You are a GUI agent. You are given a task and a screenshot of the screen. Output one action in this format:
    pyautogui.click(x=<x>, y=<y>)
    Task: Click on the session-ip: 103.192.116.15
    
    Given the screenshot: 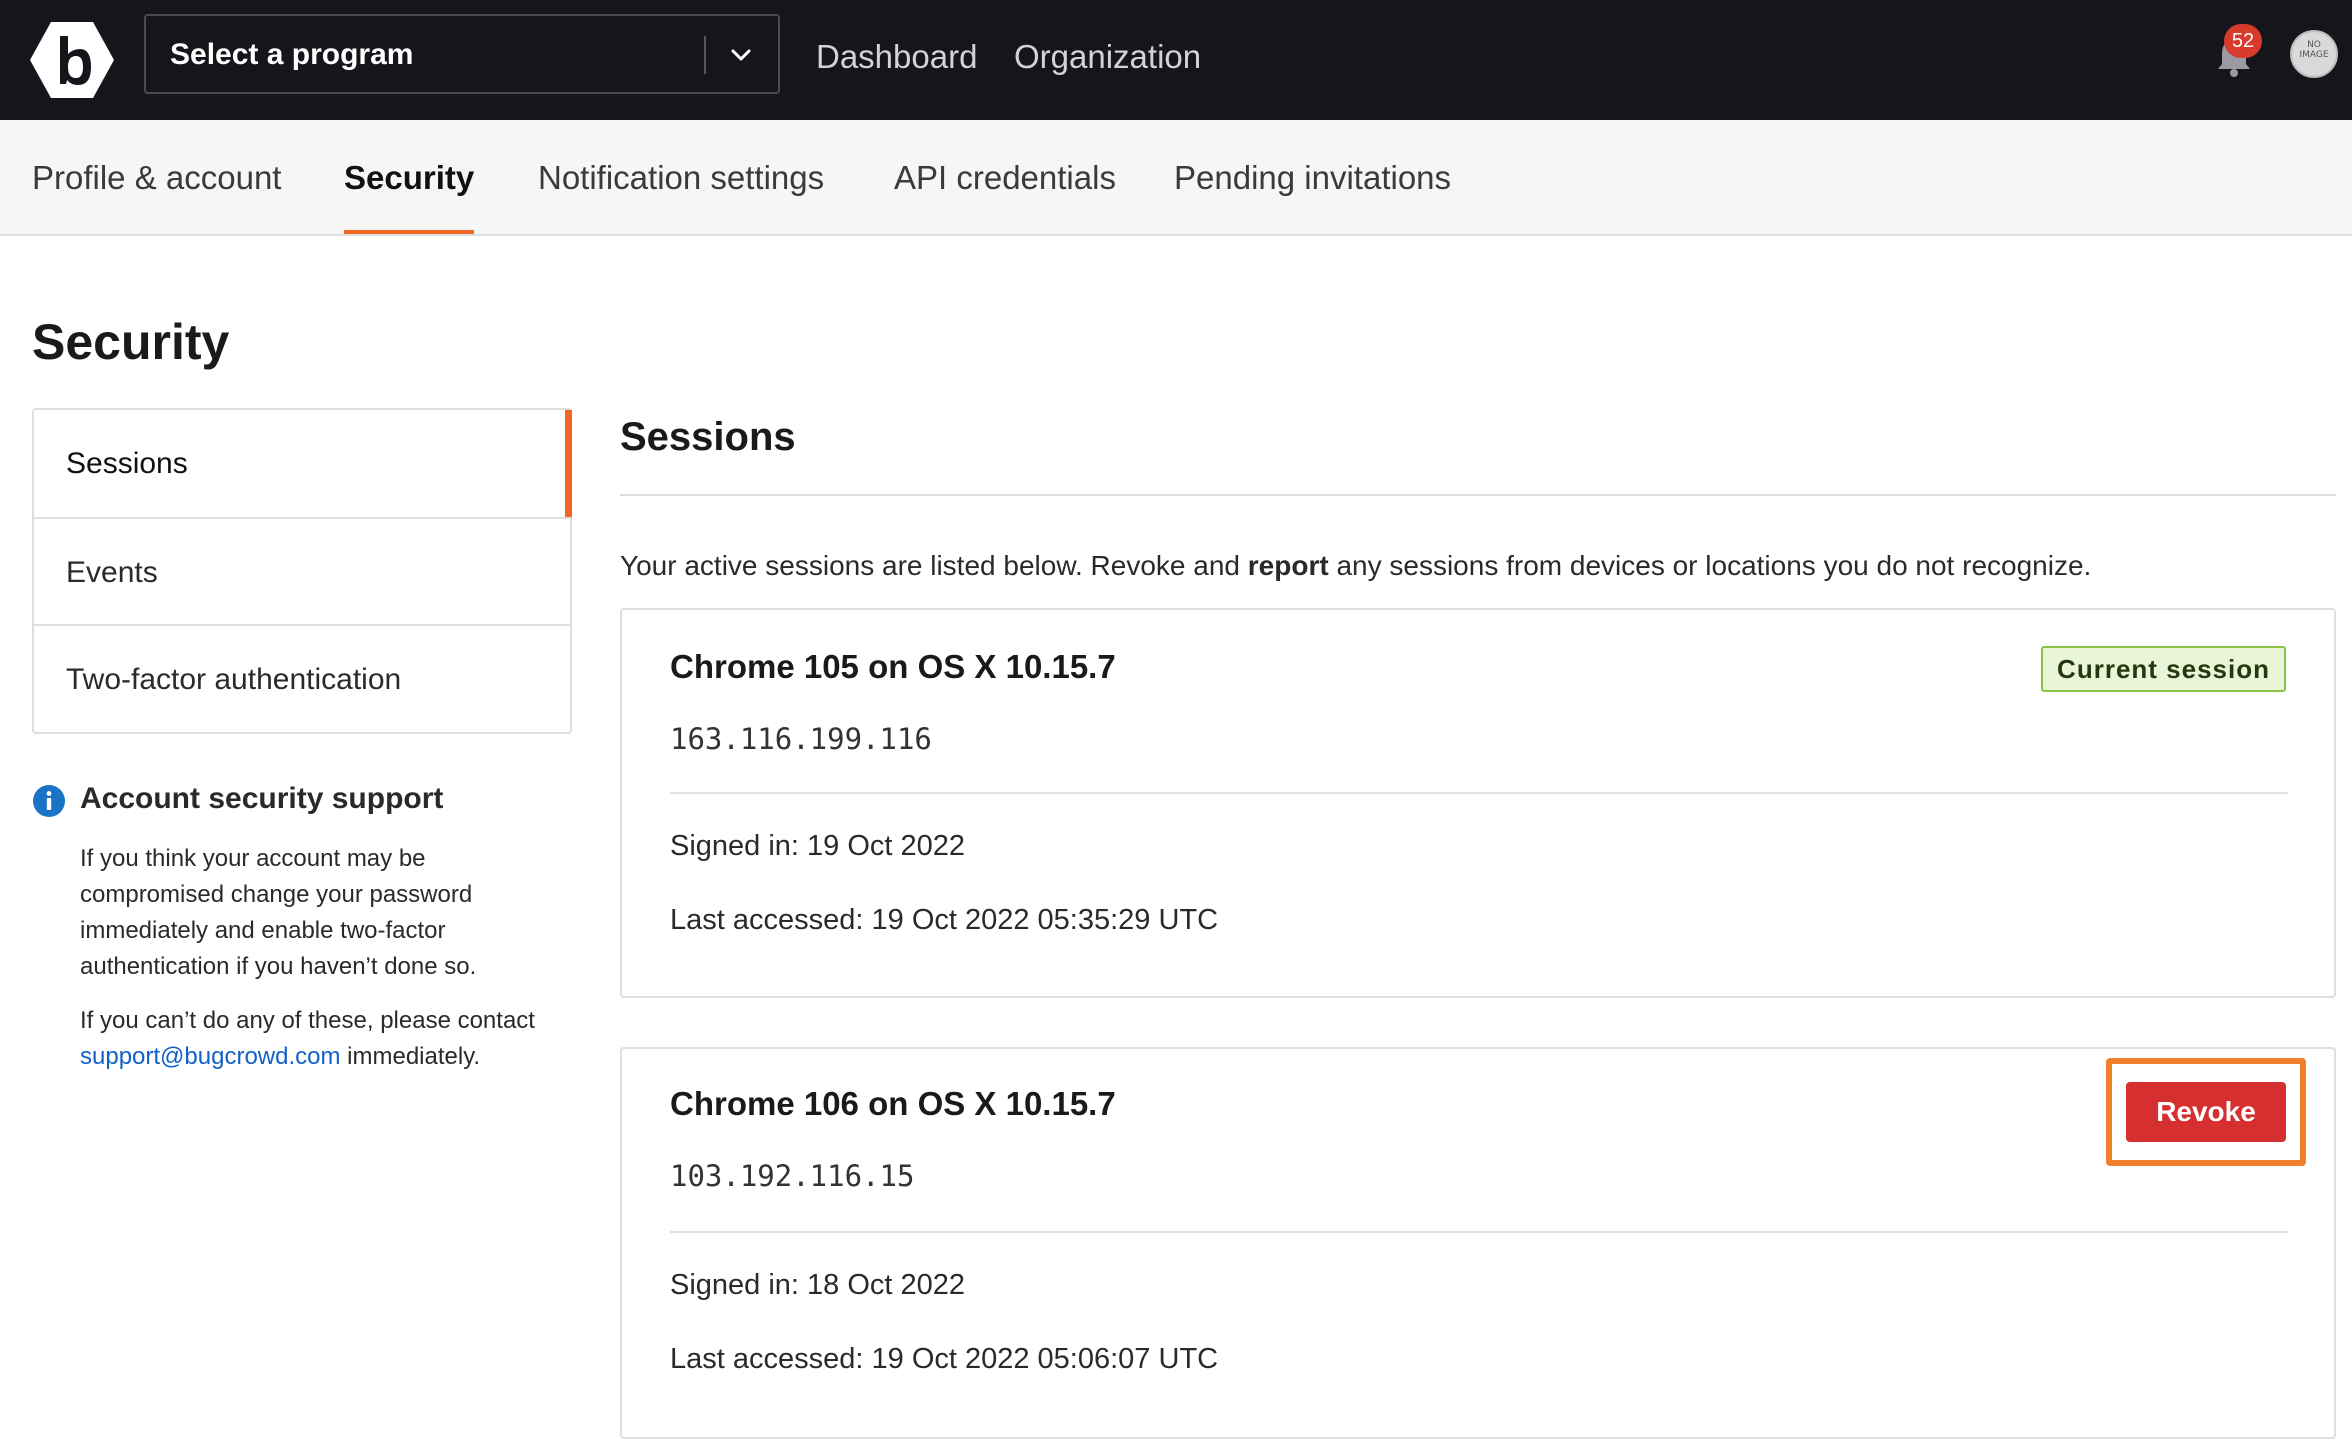 What is the action you would take?
    pyautogui.click(x=792, y=1176)
    